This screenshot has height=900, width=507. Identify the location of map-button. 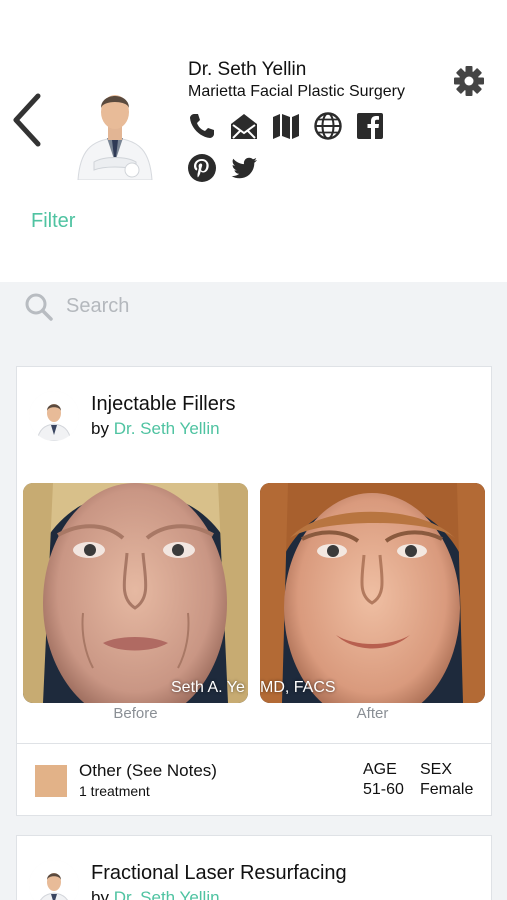
(286, 126).